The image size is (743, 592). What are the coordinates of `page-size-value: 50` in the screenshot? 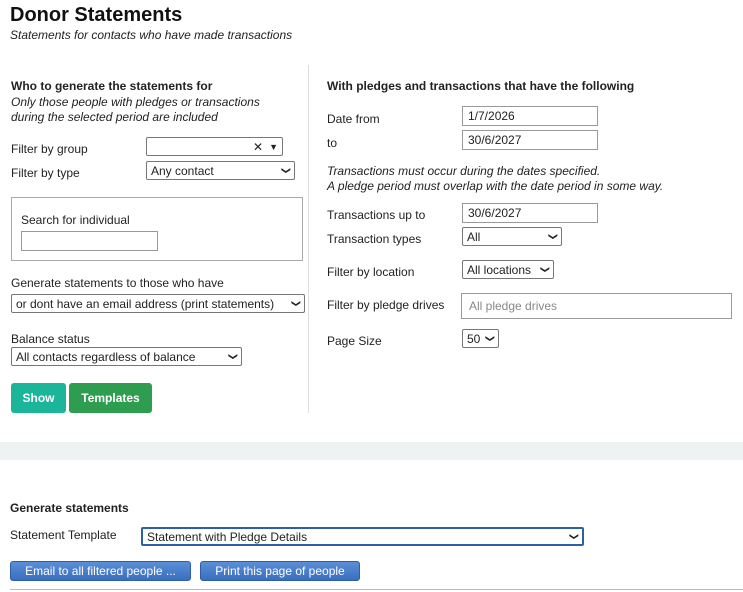 It's located at (474, 338).